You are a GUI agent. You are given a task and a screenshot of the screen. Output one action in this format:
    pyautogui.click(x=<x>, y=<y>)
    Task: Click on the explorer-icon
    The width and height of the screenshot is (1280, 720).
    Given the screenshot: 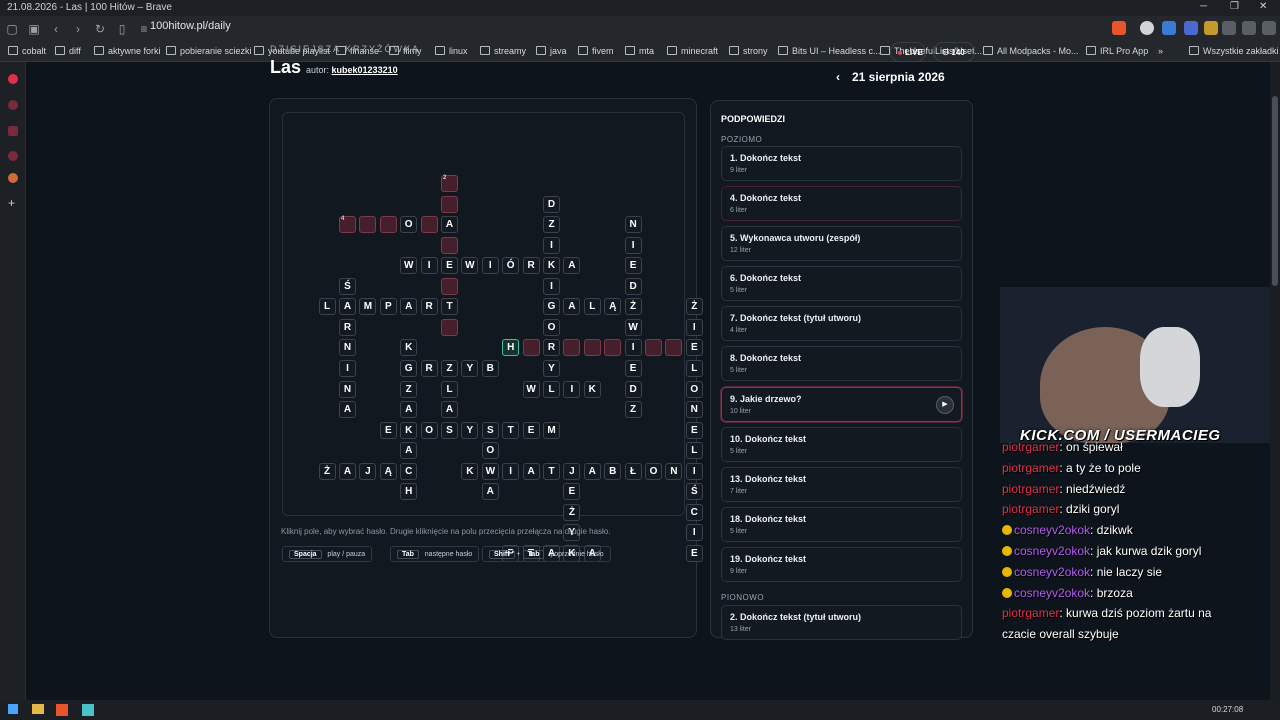 What is the action you would take?
    pyautogui.click(x=38, y=709)
    